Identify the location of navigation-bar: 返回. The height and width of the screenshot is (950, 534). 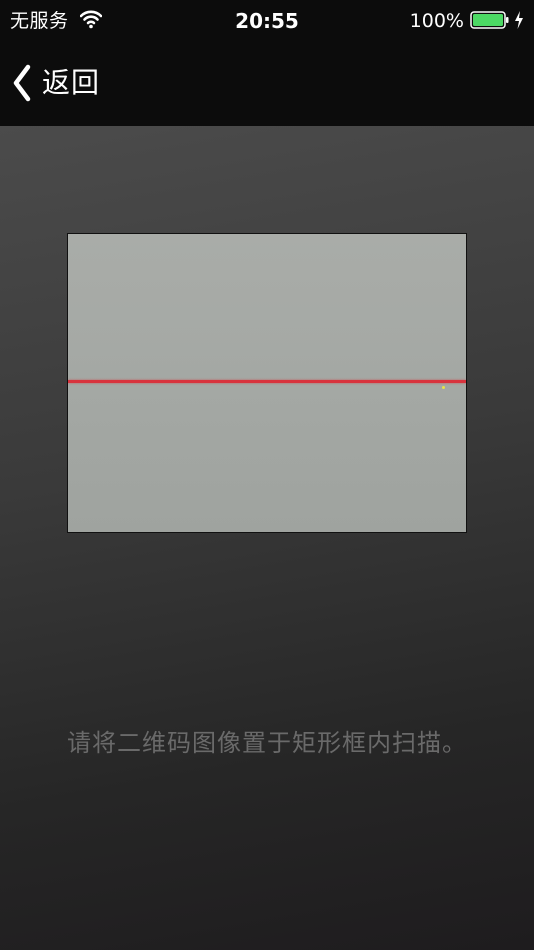
(267, 84).